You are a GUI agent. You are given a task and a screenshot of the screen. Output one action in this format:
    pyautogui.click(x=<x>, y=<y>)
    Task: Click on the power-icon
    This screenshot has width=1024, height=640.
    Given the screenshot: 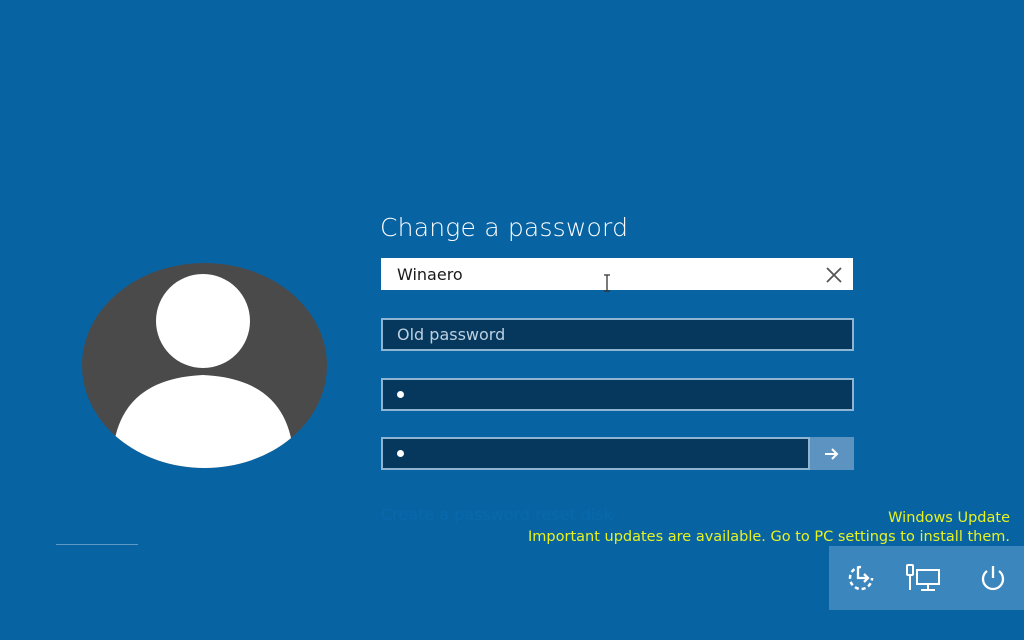 What is the action you would take?
    pyautogui.click(x=993, y=578)
    